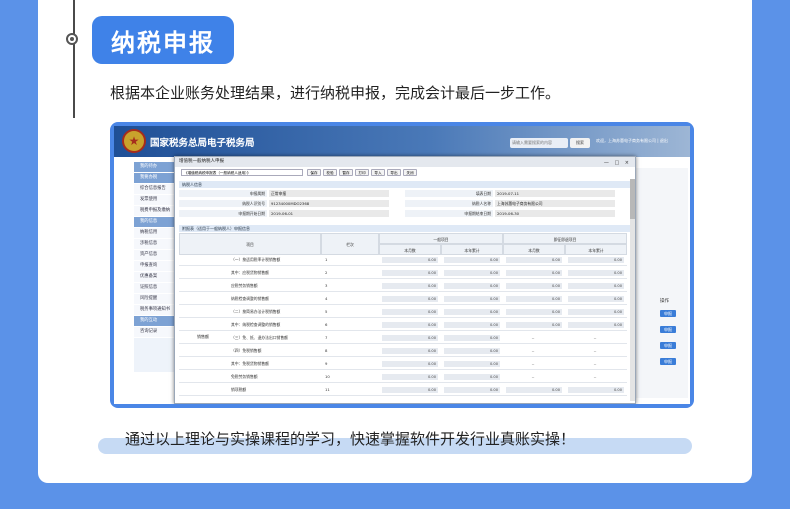 Image resolution: width=790 pixels, height=509 pixels. Describe the element at coordinates (664, 301) in the screenshot. I see `operation-label: 操作` at that location.